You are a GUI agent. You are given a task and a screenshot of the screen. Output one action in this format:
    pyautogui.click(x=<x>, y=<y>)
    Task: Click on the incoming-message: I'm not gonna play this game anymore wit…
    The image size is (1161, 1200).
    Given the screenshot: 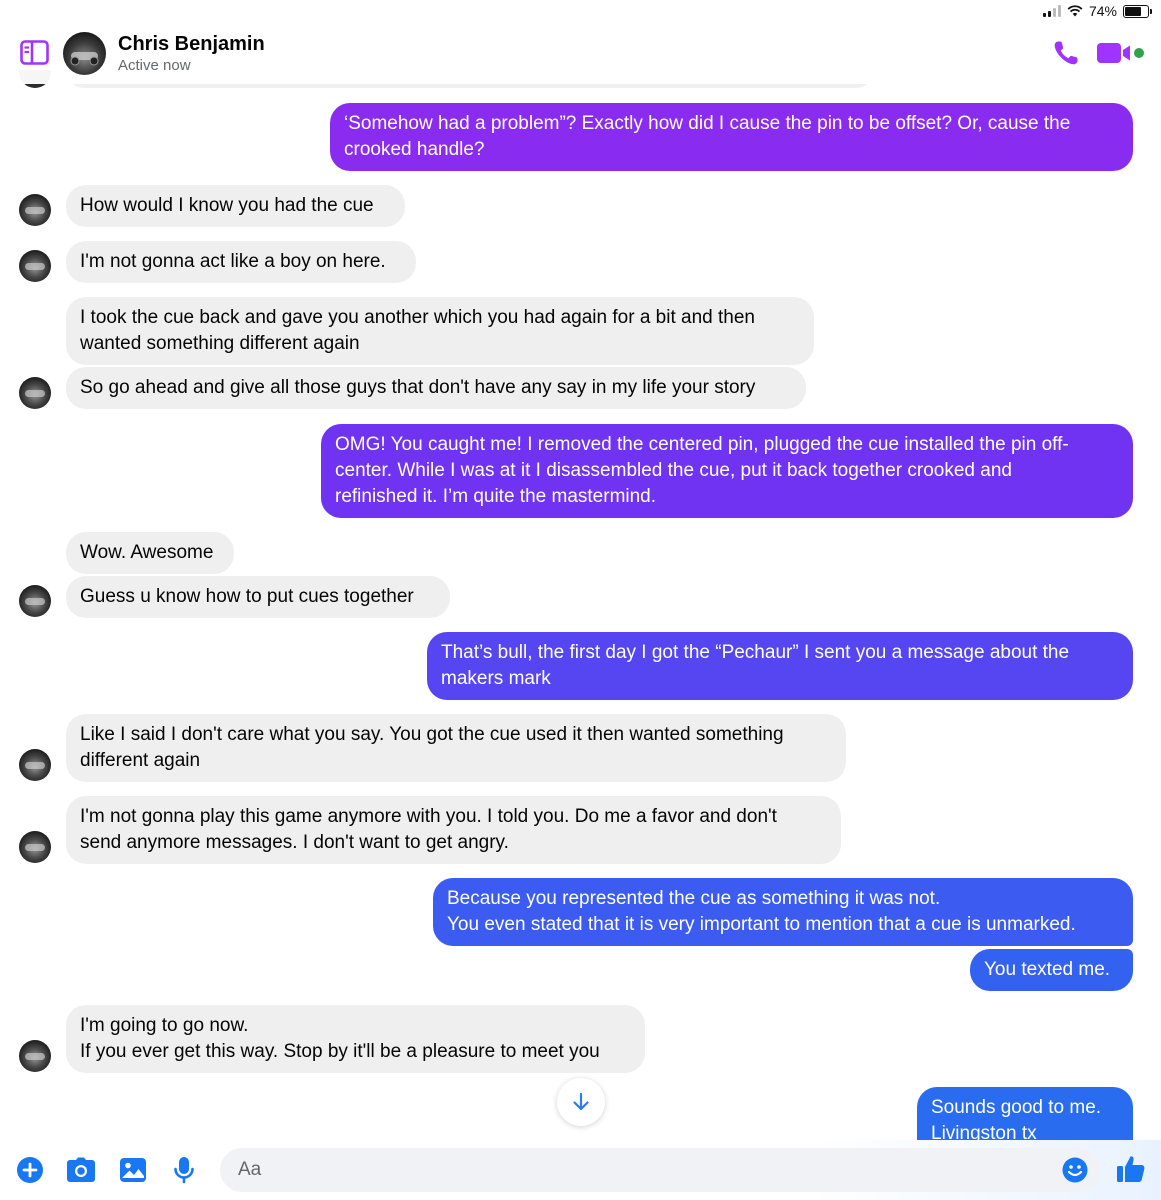 What is the action you would take?
    pyautogui.click(x=453, y=830)
    